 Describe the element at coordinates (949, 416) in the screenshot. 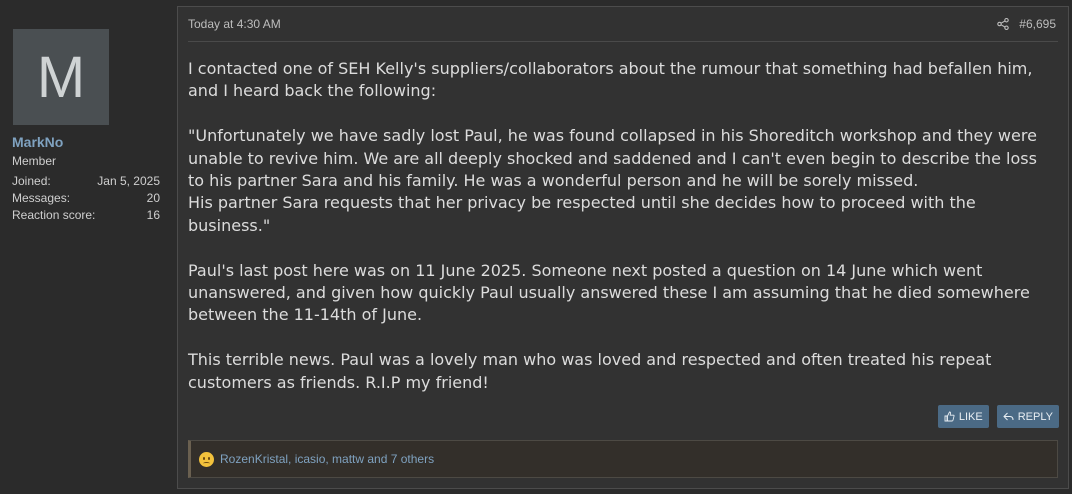

I see `thumbs-up-icon` at that location.